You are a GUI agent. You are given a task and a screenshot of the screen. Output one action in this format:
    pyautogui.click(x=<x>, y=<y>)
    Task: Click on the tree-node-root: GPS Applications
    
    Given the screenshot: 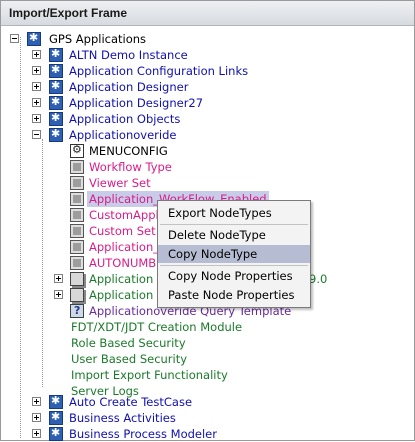 What is the action you would take?
    pyautogui.click(x=151, y=39)
    